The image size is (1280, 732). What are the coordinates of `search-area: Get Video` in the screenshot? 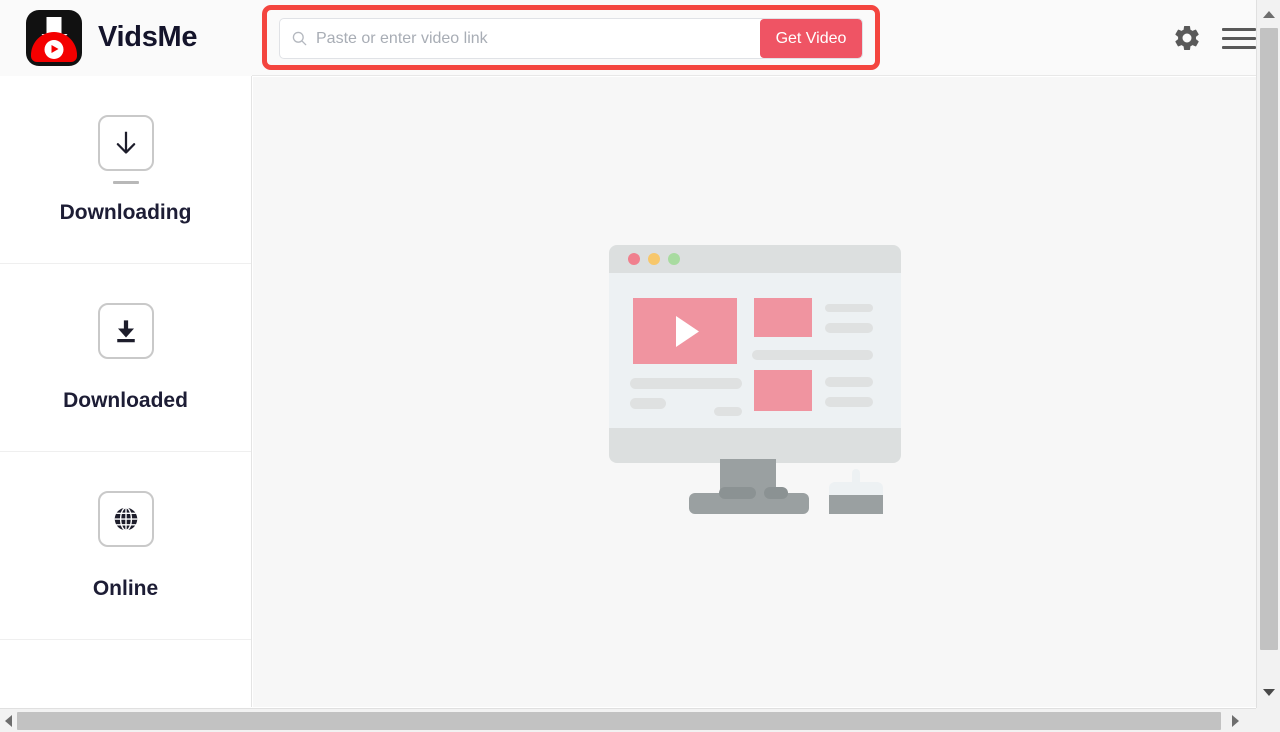 It's located at (571, 37).